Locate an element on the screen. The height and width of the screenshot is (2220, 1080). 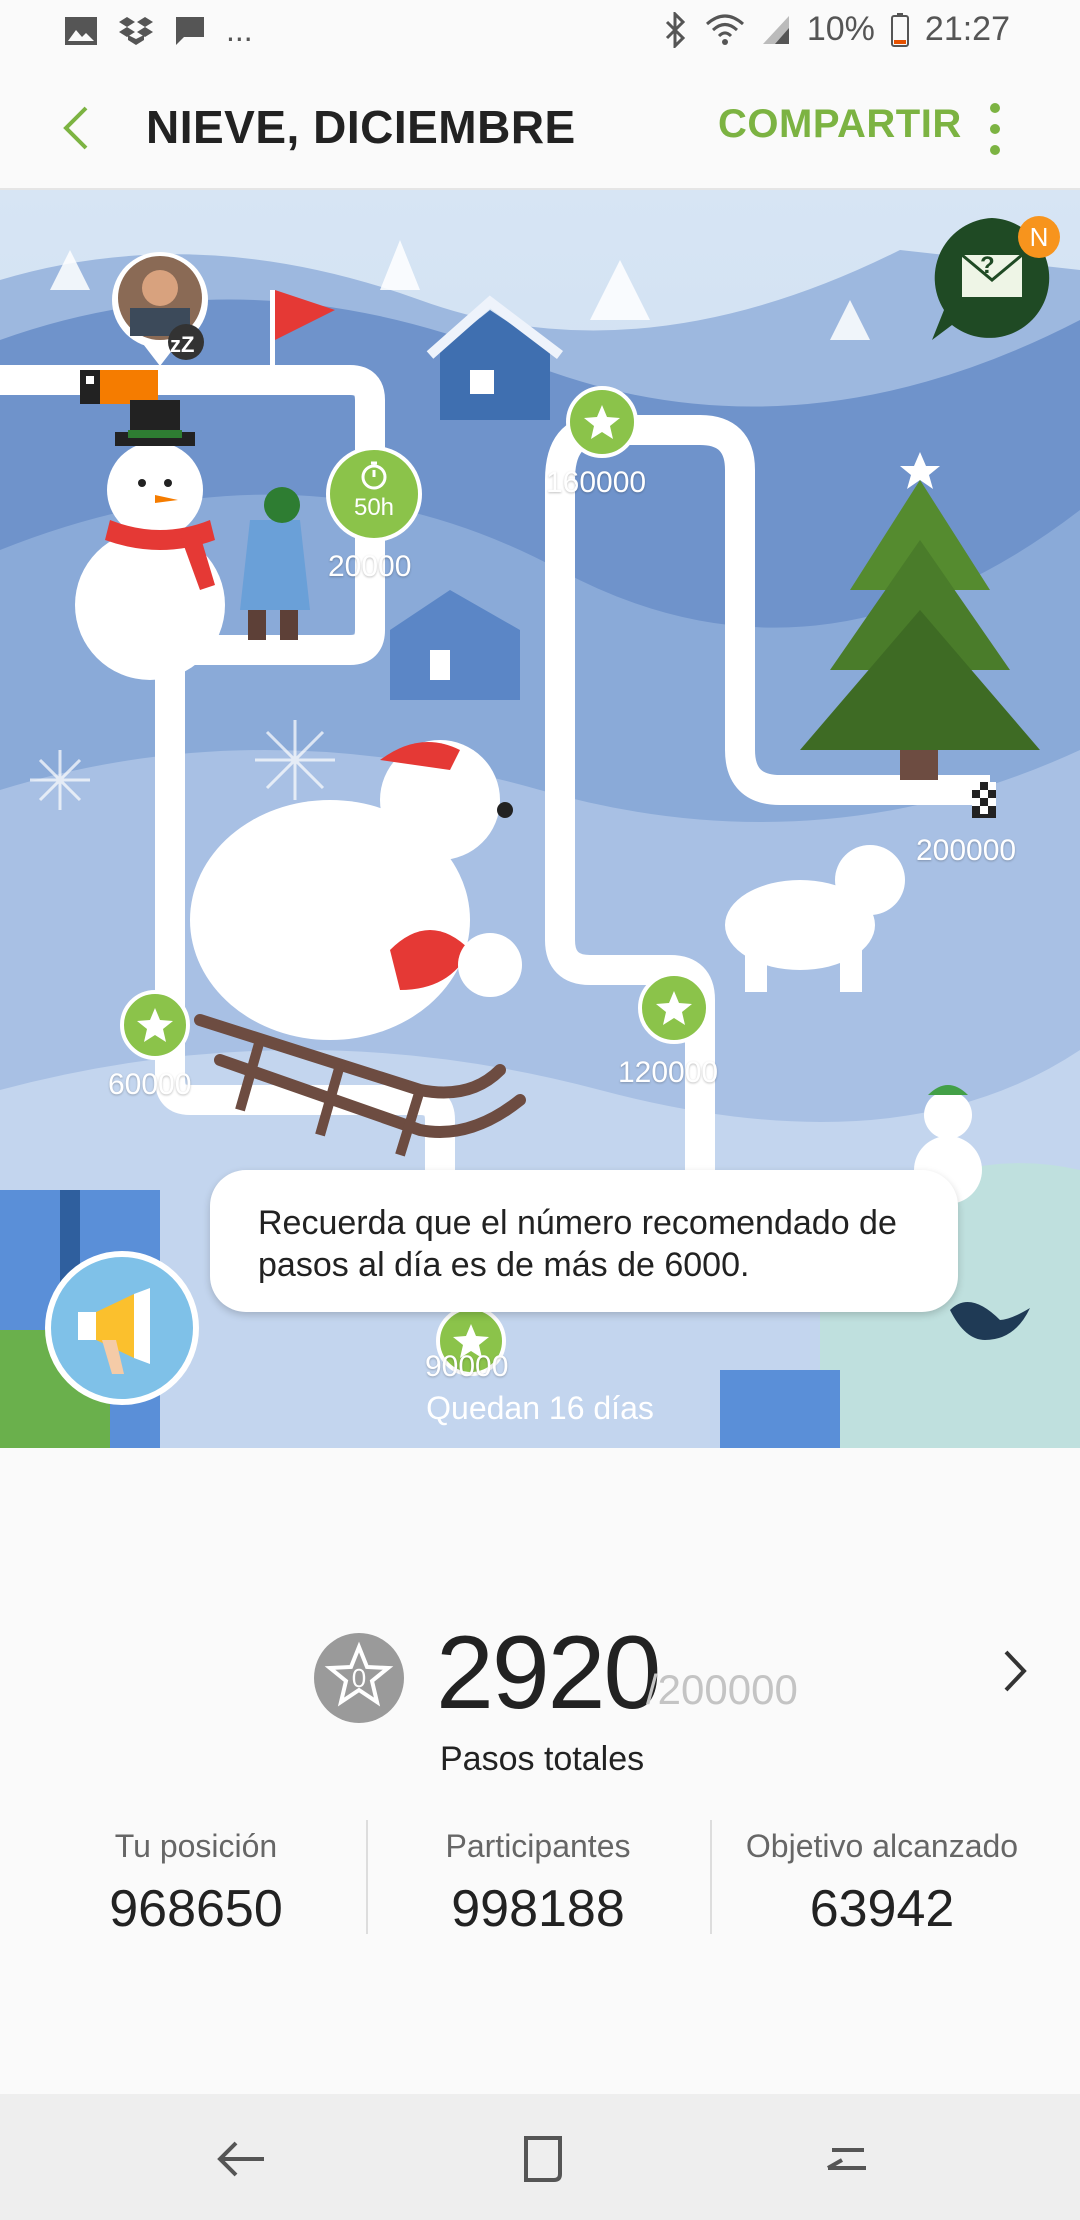
back-arrow-icon is located at coordinates (78, 128).